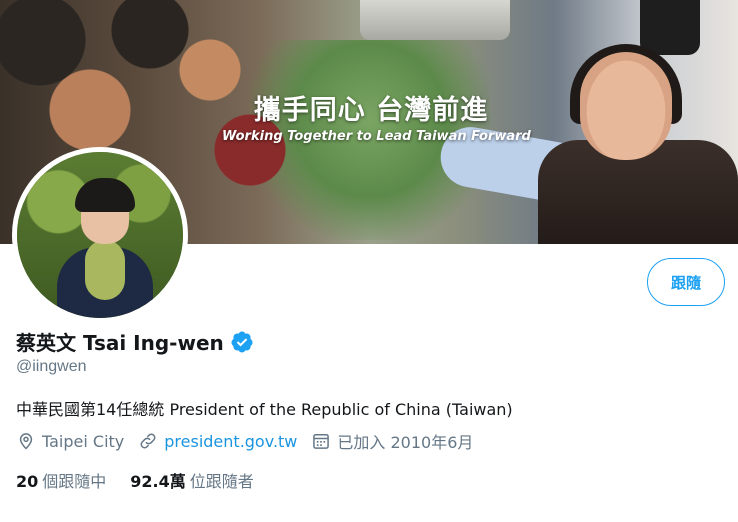 This screenshot has width=738, height=522. What do you see at coordinates (242, 342) in the screenshot?
I see `verified-badge-icon` at bounding box center [242, 342].